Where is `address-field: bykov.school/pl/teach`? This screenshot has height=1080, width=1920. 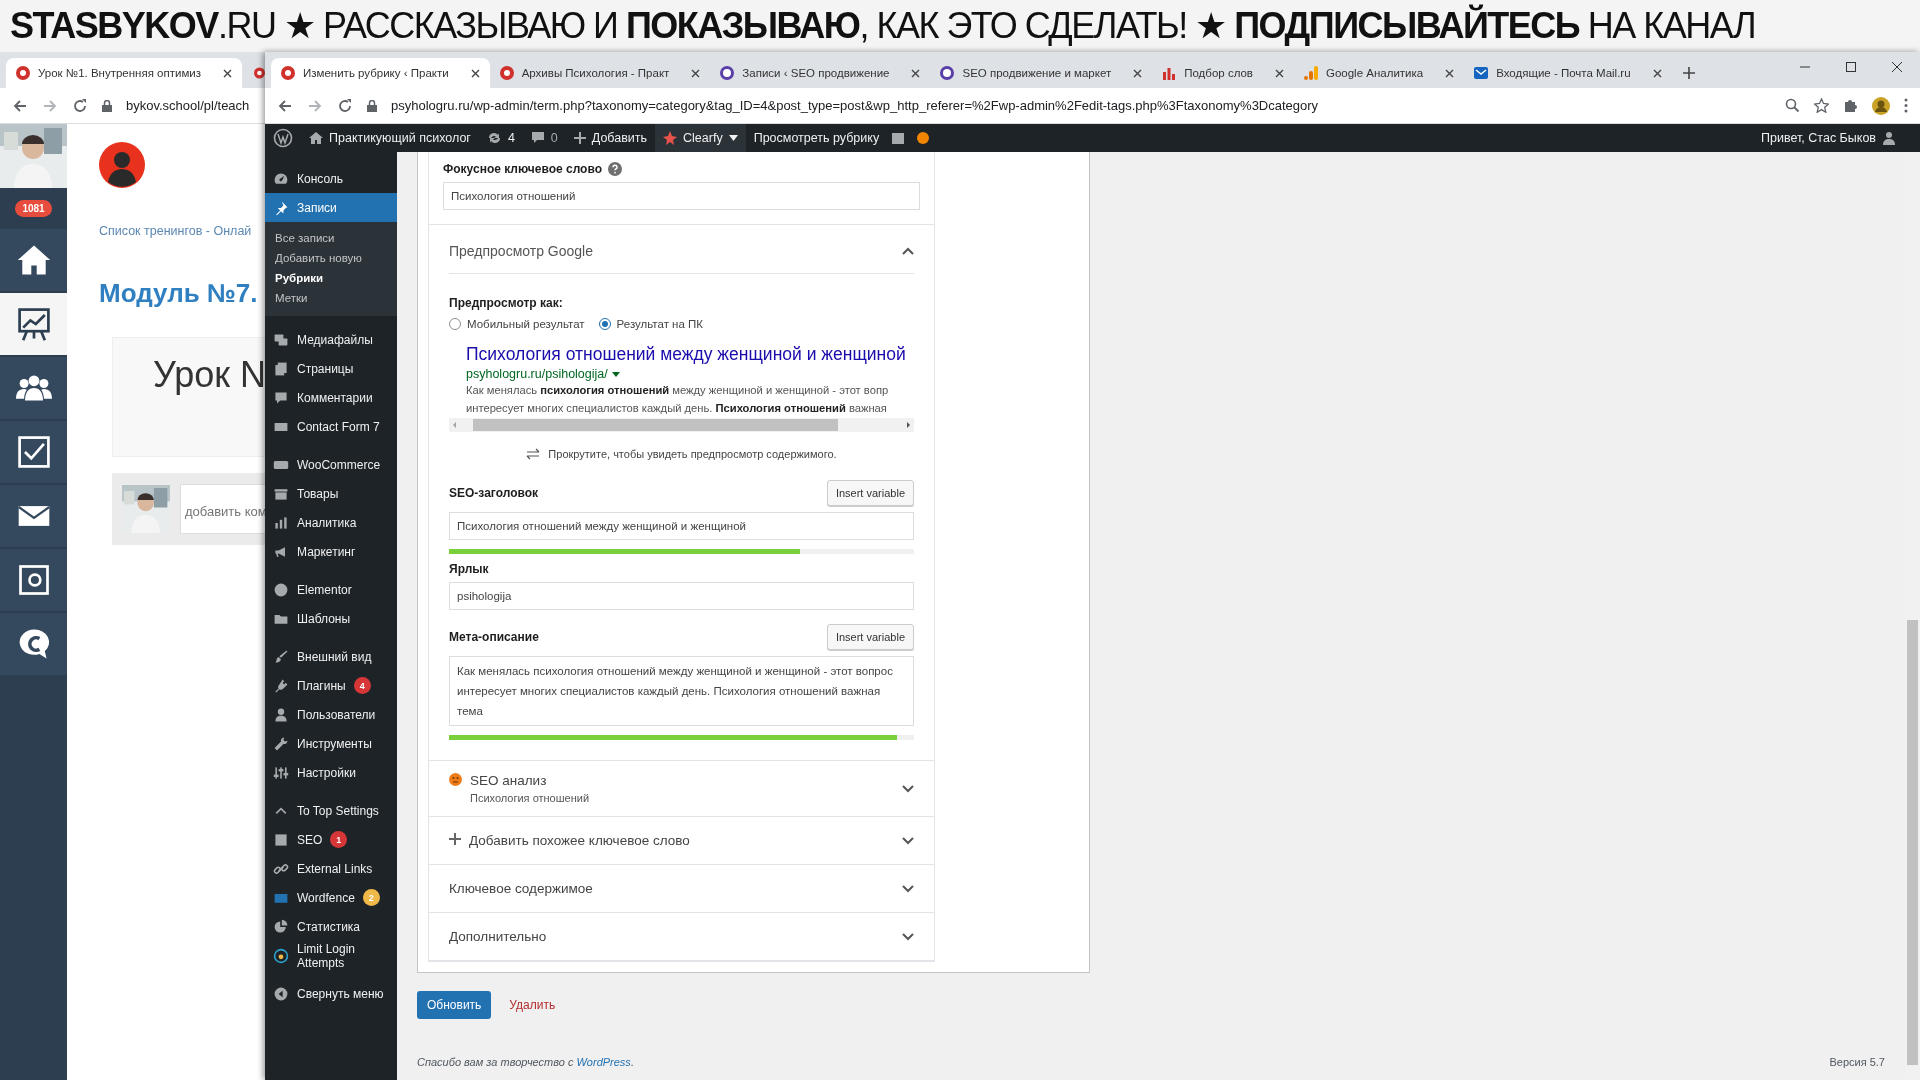
address-field: bykov.school/pl/teach is located at coordinates (189, 105).